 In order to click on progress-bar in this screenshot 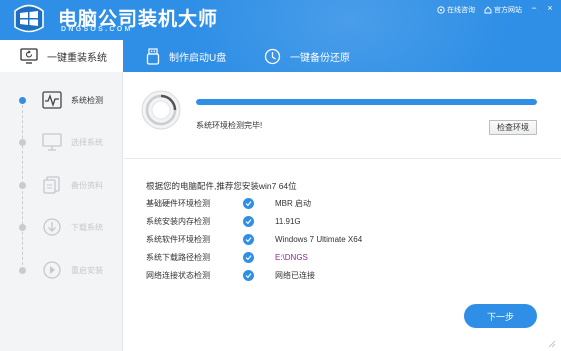, I will do `click(366, 102)`.